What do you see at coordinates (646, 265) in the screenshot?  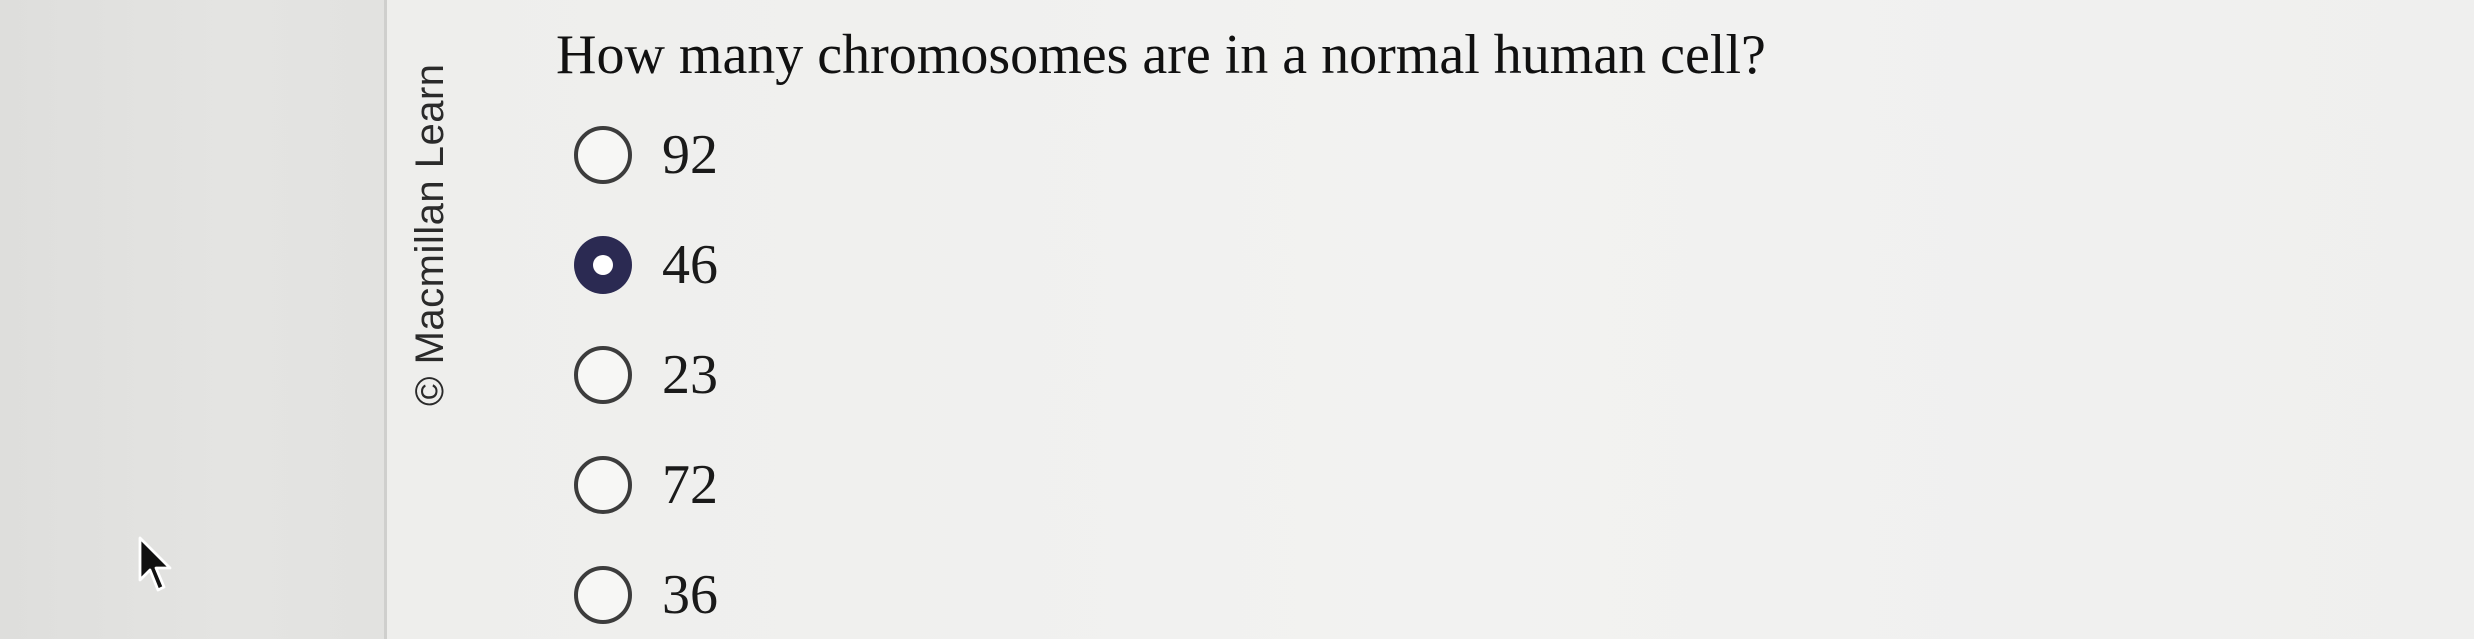 I see `answer-option: 46` at bounding box center [646, 265].